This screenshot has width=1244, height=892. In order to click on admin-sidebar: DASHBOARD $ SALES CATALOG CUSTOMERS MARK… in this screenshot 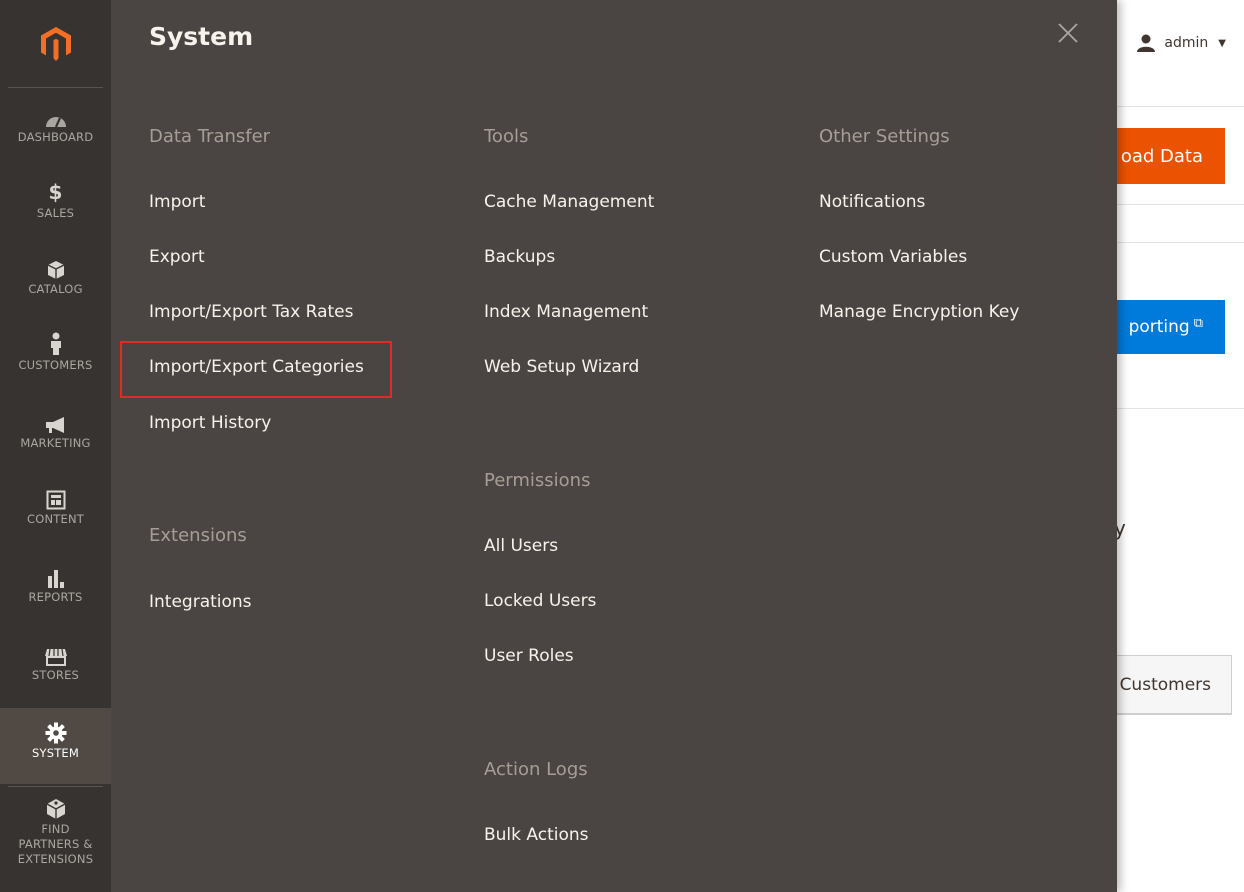, I will do `click(55, 446)`.